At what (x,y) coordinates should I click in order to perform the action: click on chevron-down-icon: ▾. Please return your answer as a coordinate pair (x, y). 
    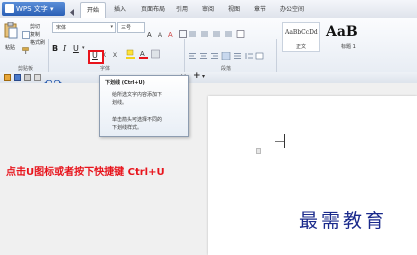
    Looking at the image, I should click on (111, 27).